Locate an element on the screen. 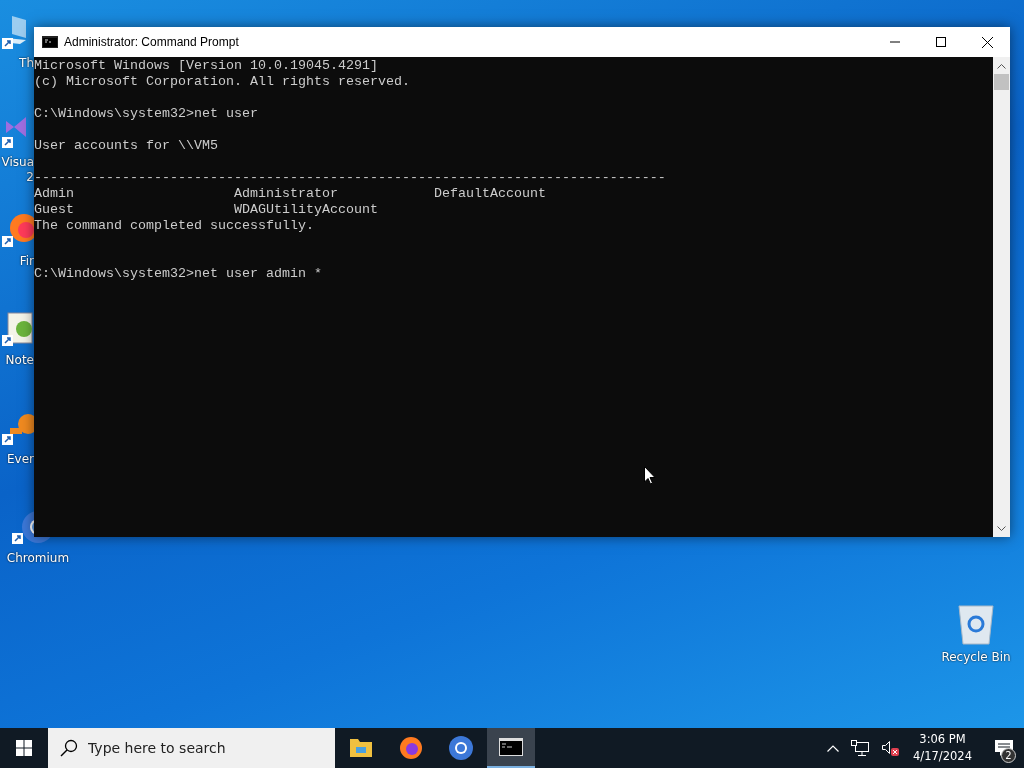 The width and height of the screenshot is (1024, 768). notifications-button: 2 is located at coordinates (1004, 748).